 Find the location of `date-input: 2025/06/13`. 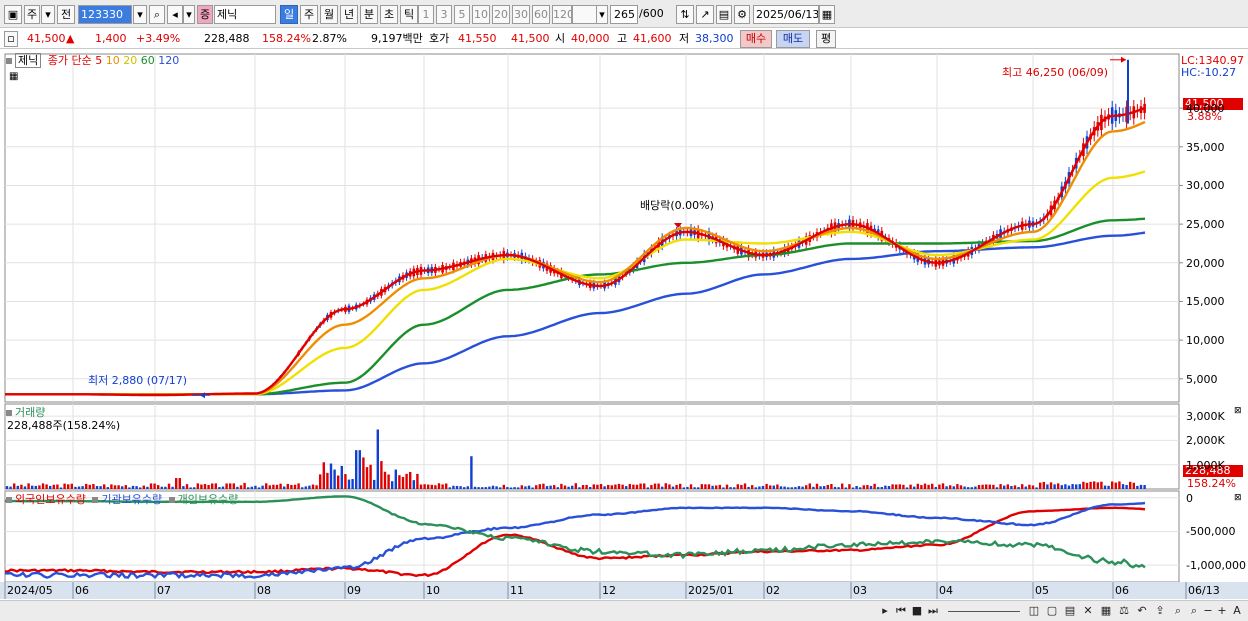

date-input: 2025/06/13 is located at coordinates (786, 14).